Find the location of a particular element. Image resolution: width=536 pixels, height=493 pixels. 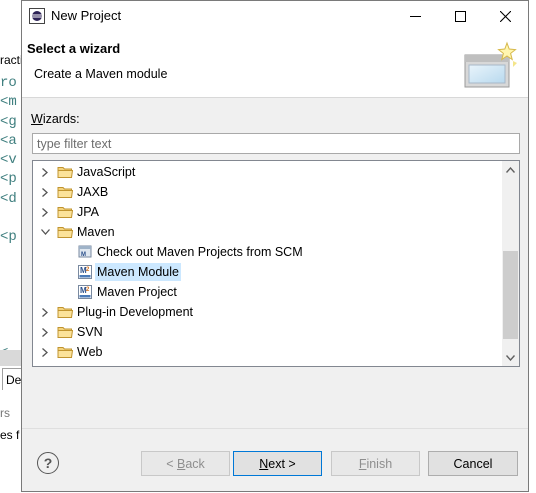

scroll-thumb is located at coordinates (510, 295).